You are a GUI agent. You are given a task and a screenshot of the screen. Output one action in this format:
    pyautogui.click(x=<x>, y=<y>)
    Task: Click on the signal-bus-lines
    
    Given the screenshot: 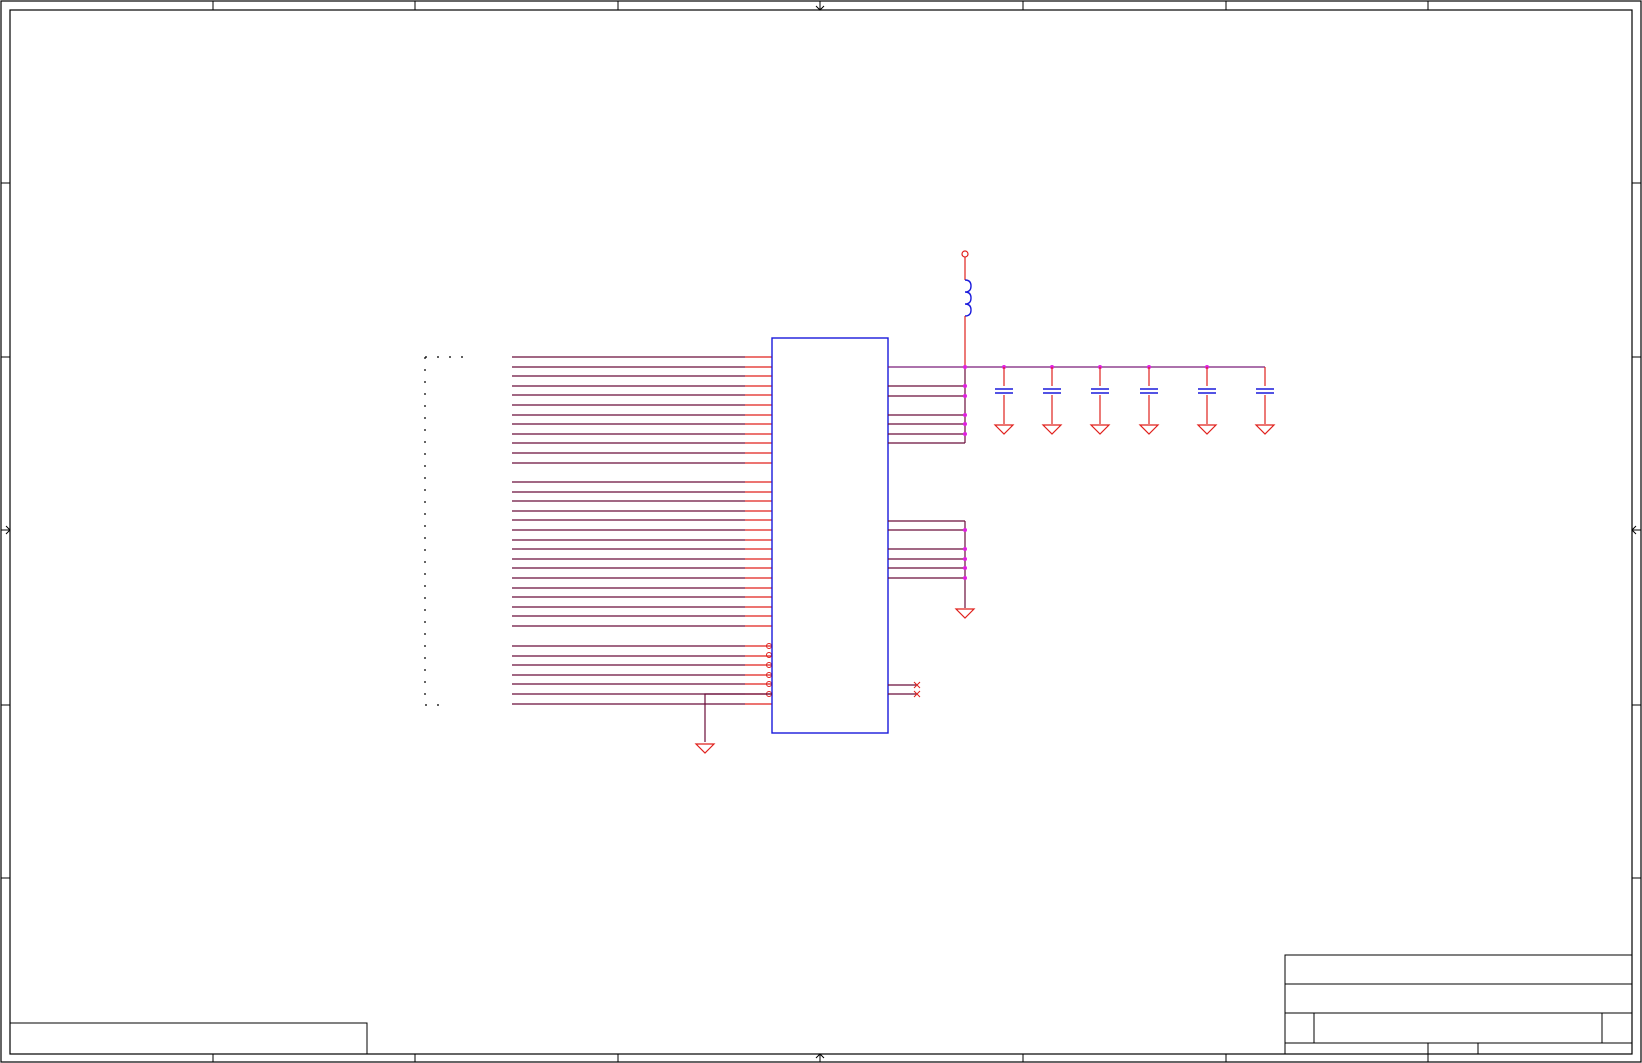 What is the action you would take?
    pyautogui.click(x=642, y=530)
    